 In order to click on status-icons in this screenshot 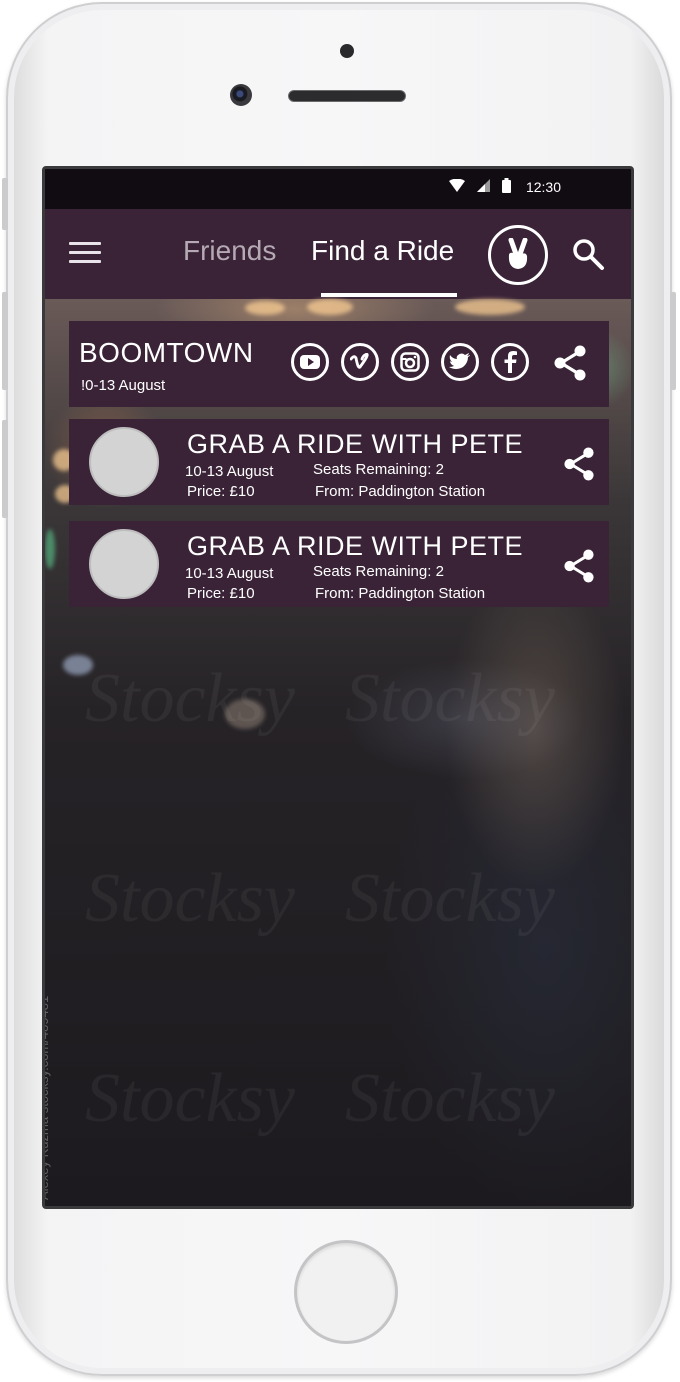, I will do `click(480, 185)`.